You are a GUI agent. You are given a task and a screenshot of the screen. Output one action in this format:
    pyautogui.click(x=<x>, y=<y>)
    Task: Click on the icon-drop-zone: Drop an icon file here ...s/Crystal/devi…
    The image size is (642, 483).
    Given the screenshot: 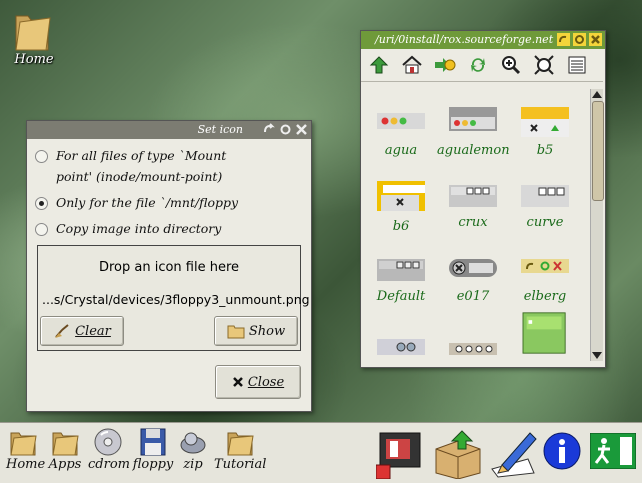 What is the action you would take?
    pyautogui.click(x=173, y=298)
    